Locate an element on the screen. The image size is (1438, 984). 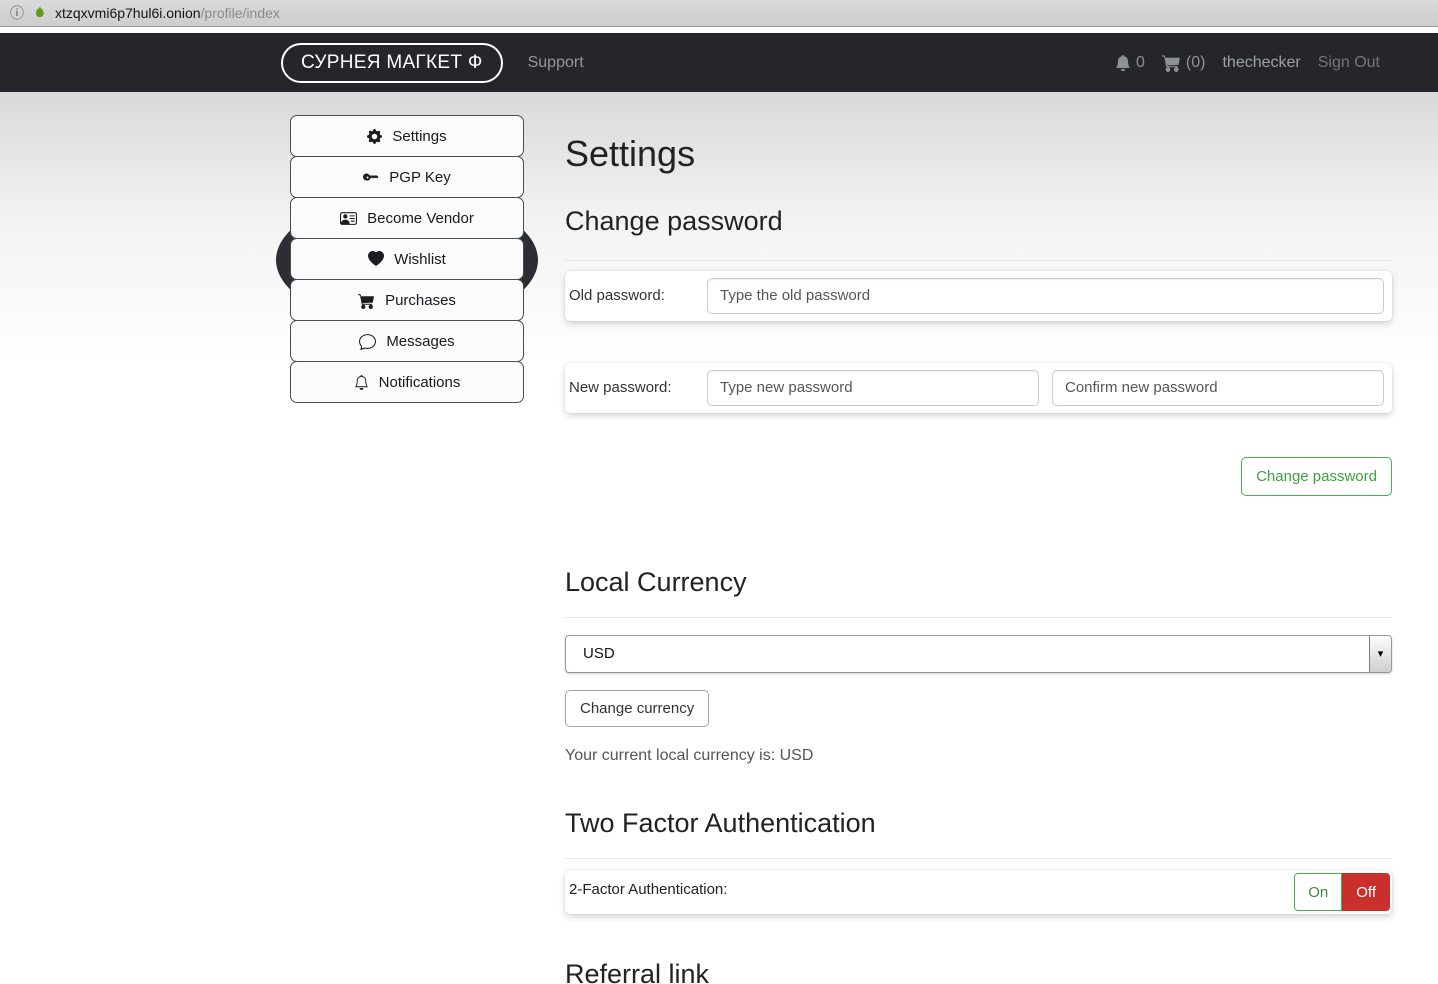
page-title: Settings is located at coordinates (630, 153).